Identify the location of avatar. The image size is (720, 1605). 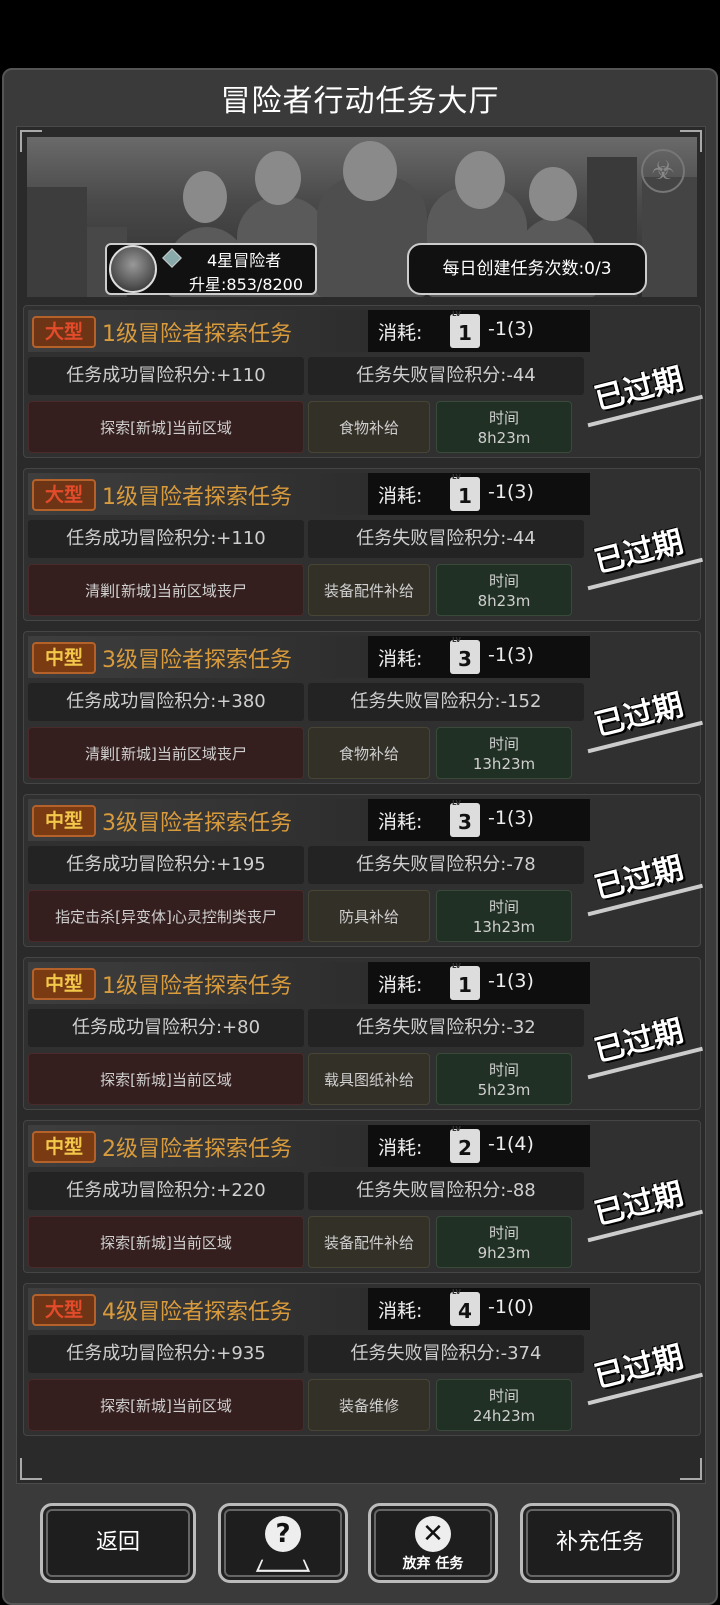
(133, 269).